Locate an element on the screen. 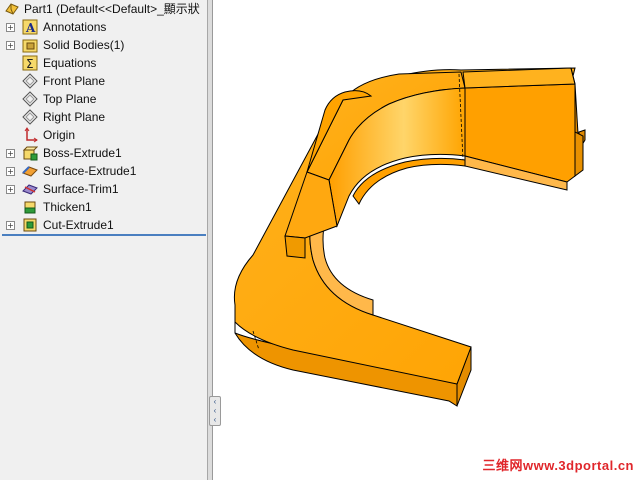  surface-trim-icon is located at coordinates (30, 189).